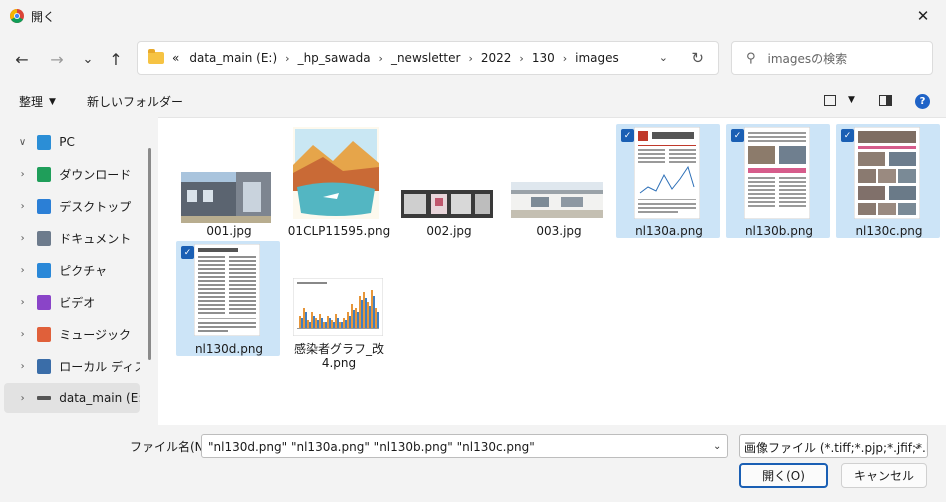  Describe the element at coordinates (668, 181) in the screenshot. I see `file-item: ✓ nl130a.png` at that location.